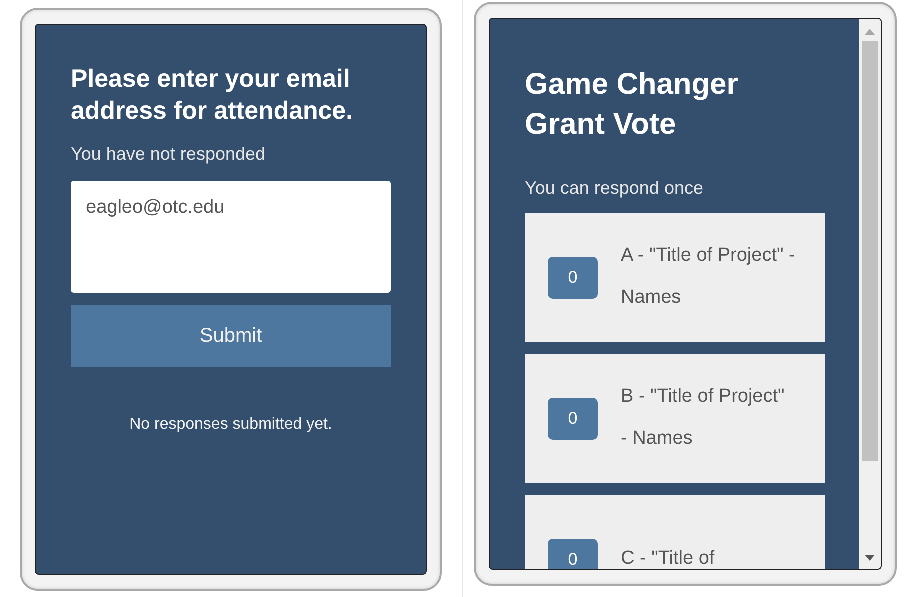 The height and width of the screenshot is (597, 912). I want to click on scroll-up-icon, so click(870, 32).